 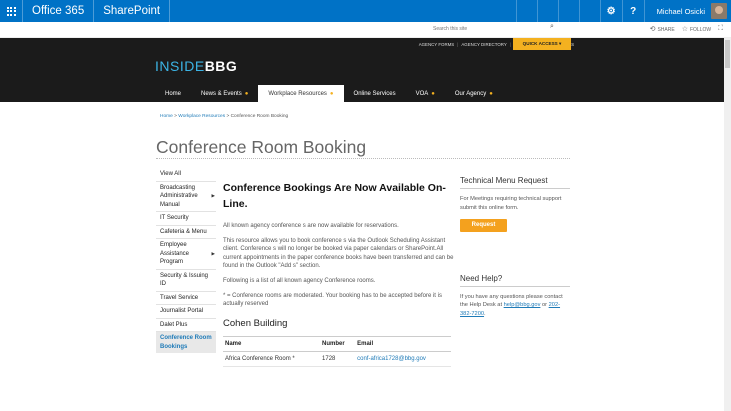 I want to click on sharepoint-app-link: SharePoint, so click(x=131, y=11).